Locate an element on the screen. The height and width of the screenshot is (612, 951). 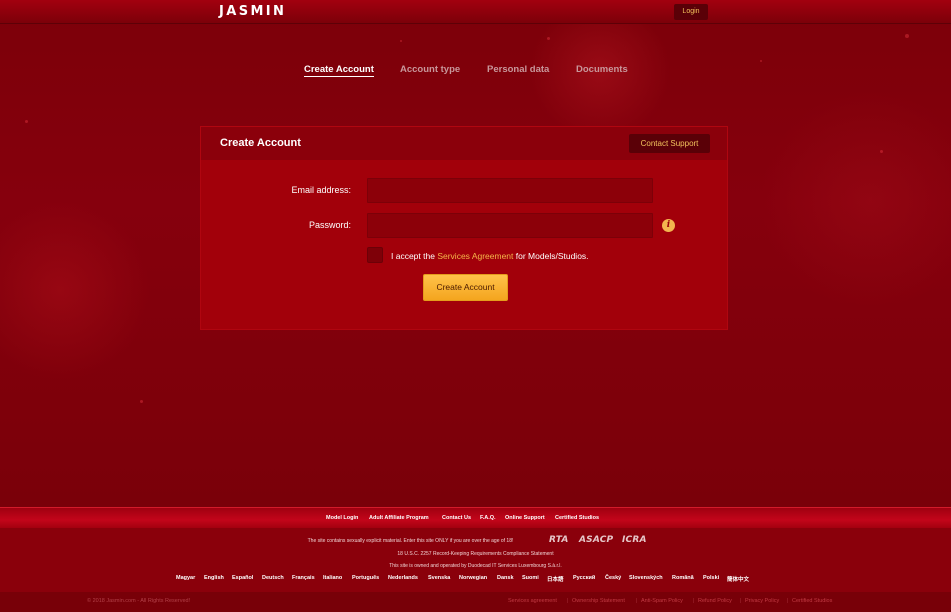
footer-link-model-login: Model Login is located at coordinates (342, 518).